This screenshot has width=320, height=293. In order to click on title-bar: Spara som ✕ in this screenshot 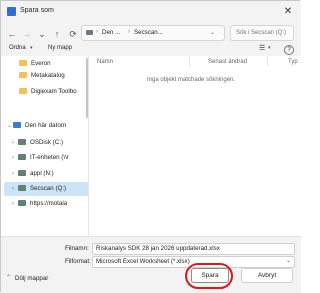, I will do `click(151, 12)`.